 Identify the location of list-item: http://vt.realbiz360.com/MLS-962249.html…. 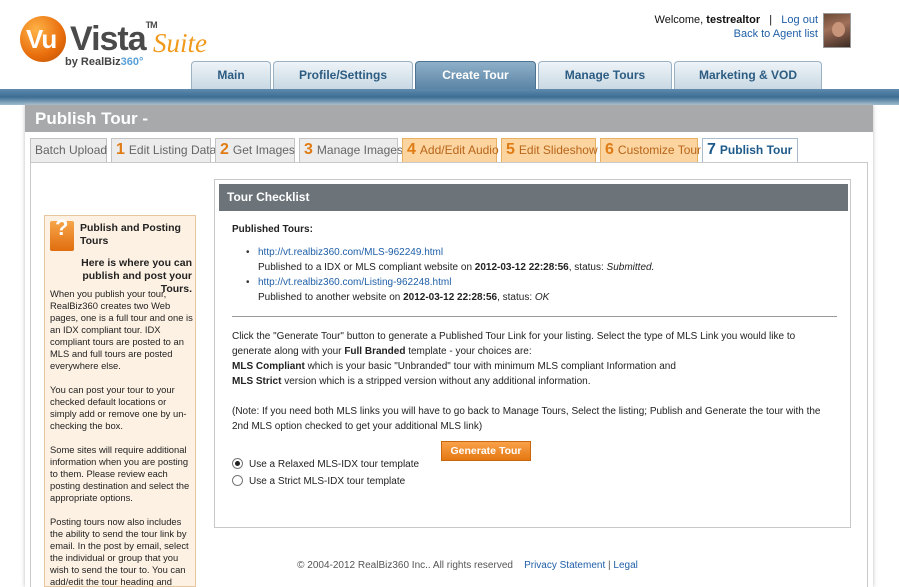
(541, 260).